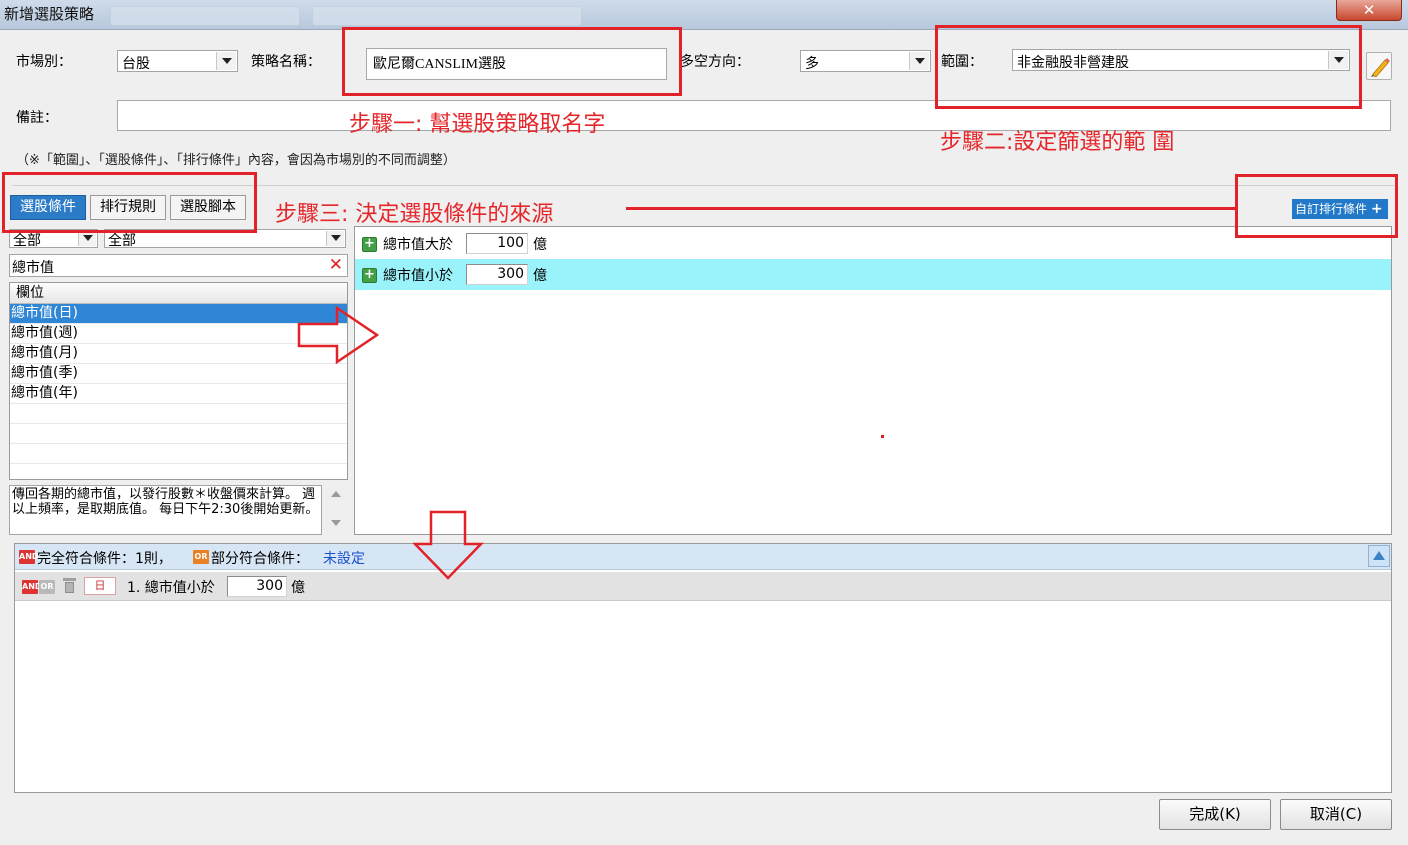  What do you see at coordinates (336, 523) in the screenshot?
I see `scroll-down-icon` at bounding box center [336, 523].